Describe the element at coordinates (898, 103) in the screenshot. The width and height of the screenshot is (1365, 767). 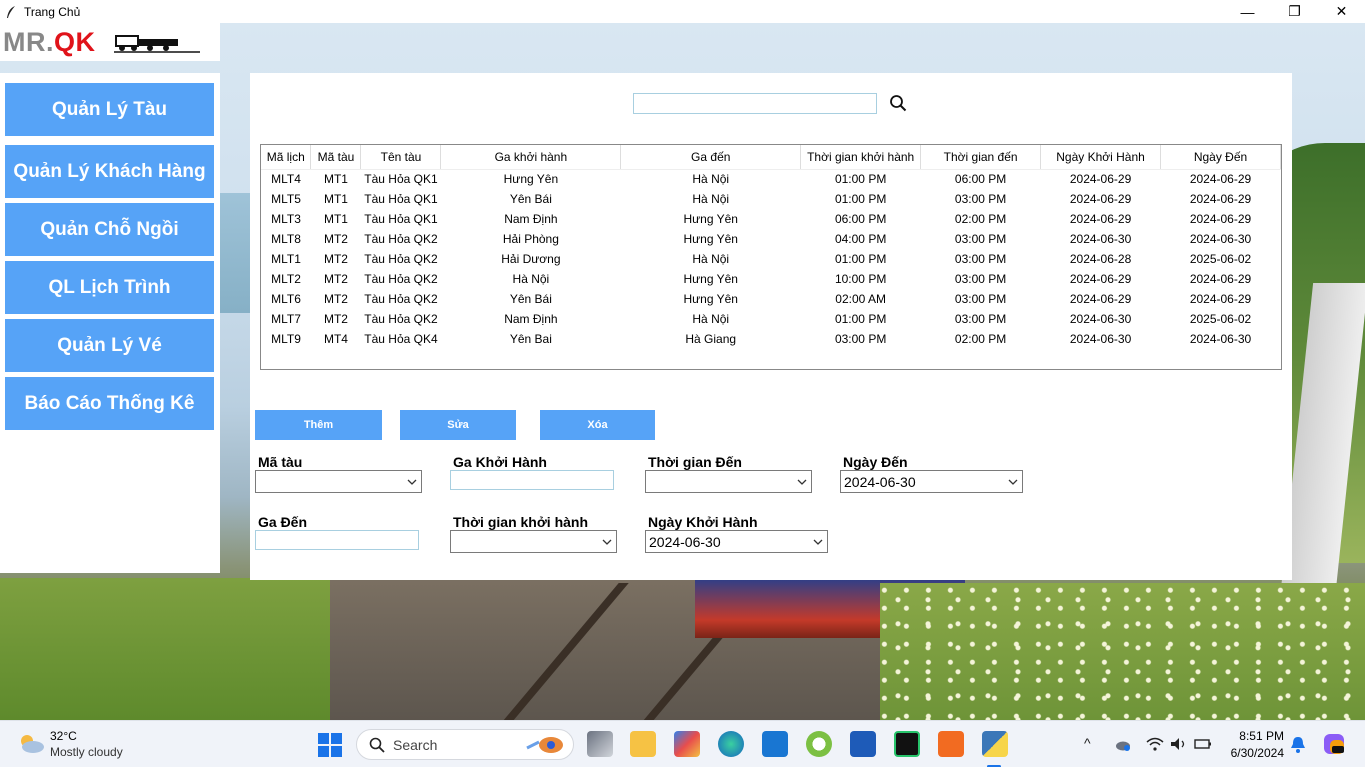
I see `search-button` at that location.